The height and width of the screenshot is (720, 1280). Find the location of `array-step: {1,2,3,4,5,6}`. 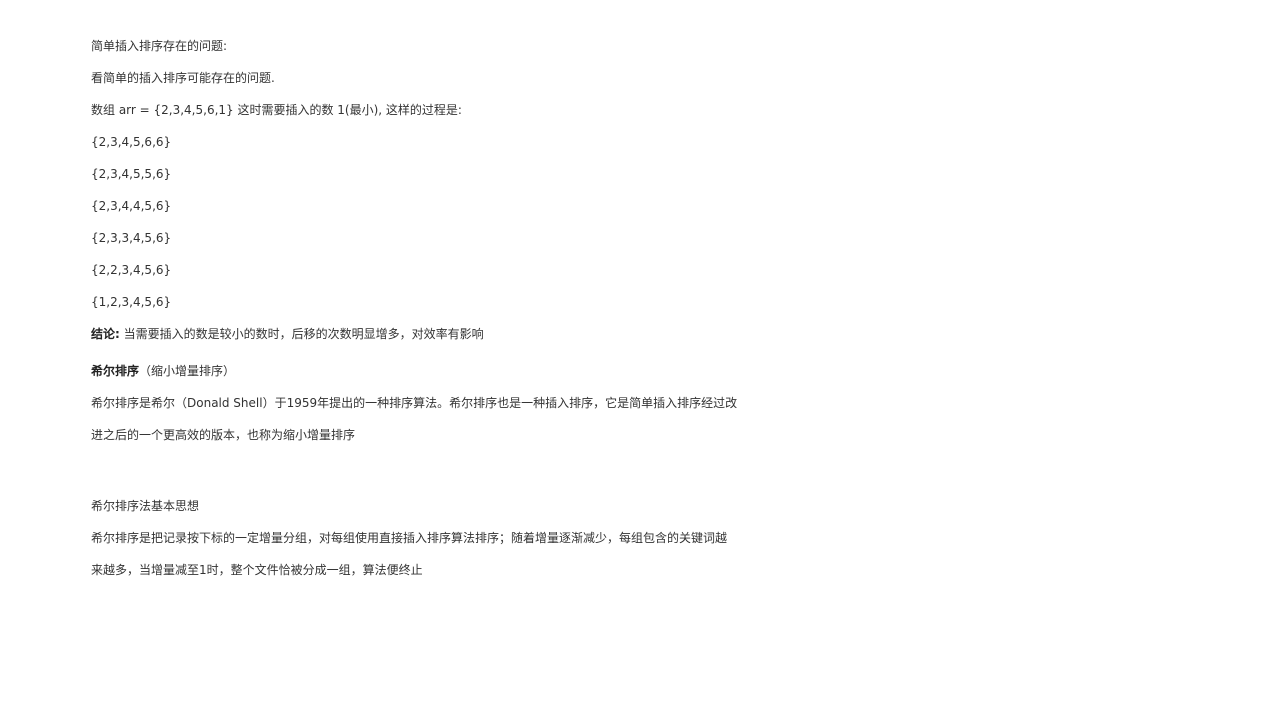

array-step: {1,2,3,4,5,6} is located at coordinates (131, 302).